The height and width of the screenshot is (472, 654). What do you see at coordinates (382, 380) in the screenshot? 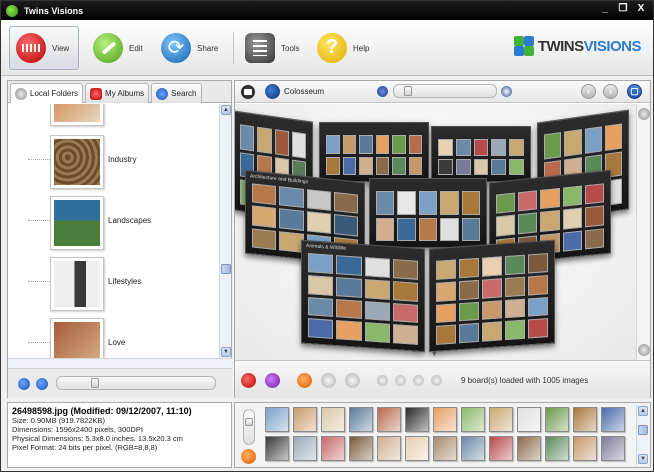
I see `first-board-icon` at bounding box center [382, 380].